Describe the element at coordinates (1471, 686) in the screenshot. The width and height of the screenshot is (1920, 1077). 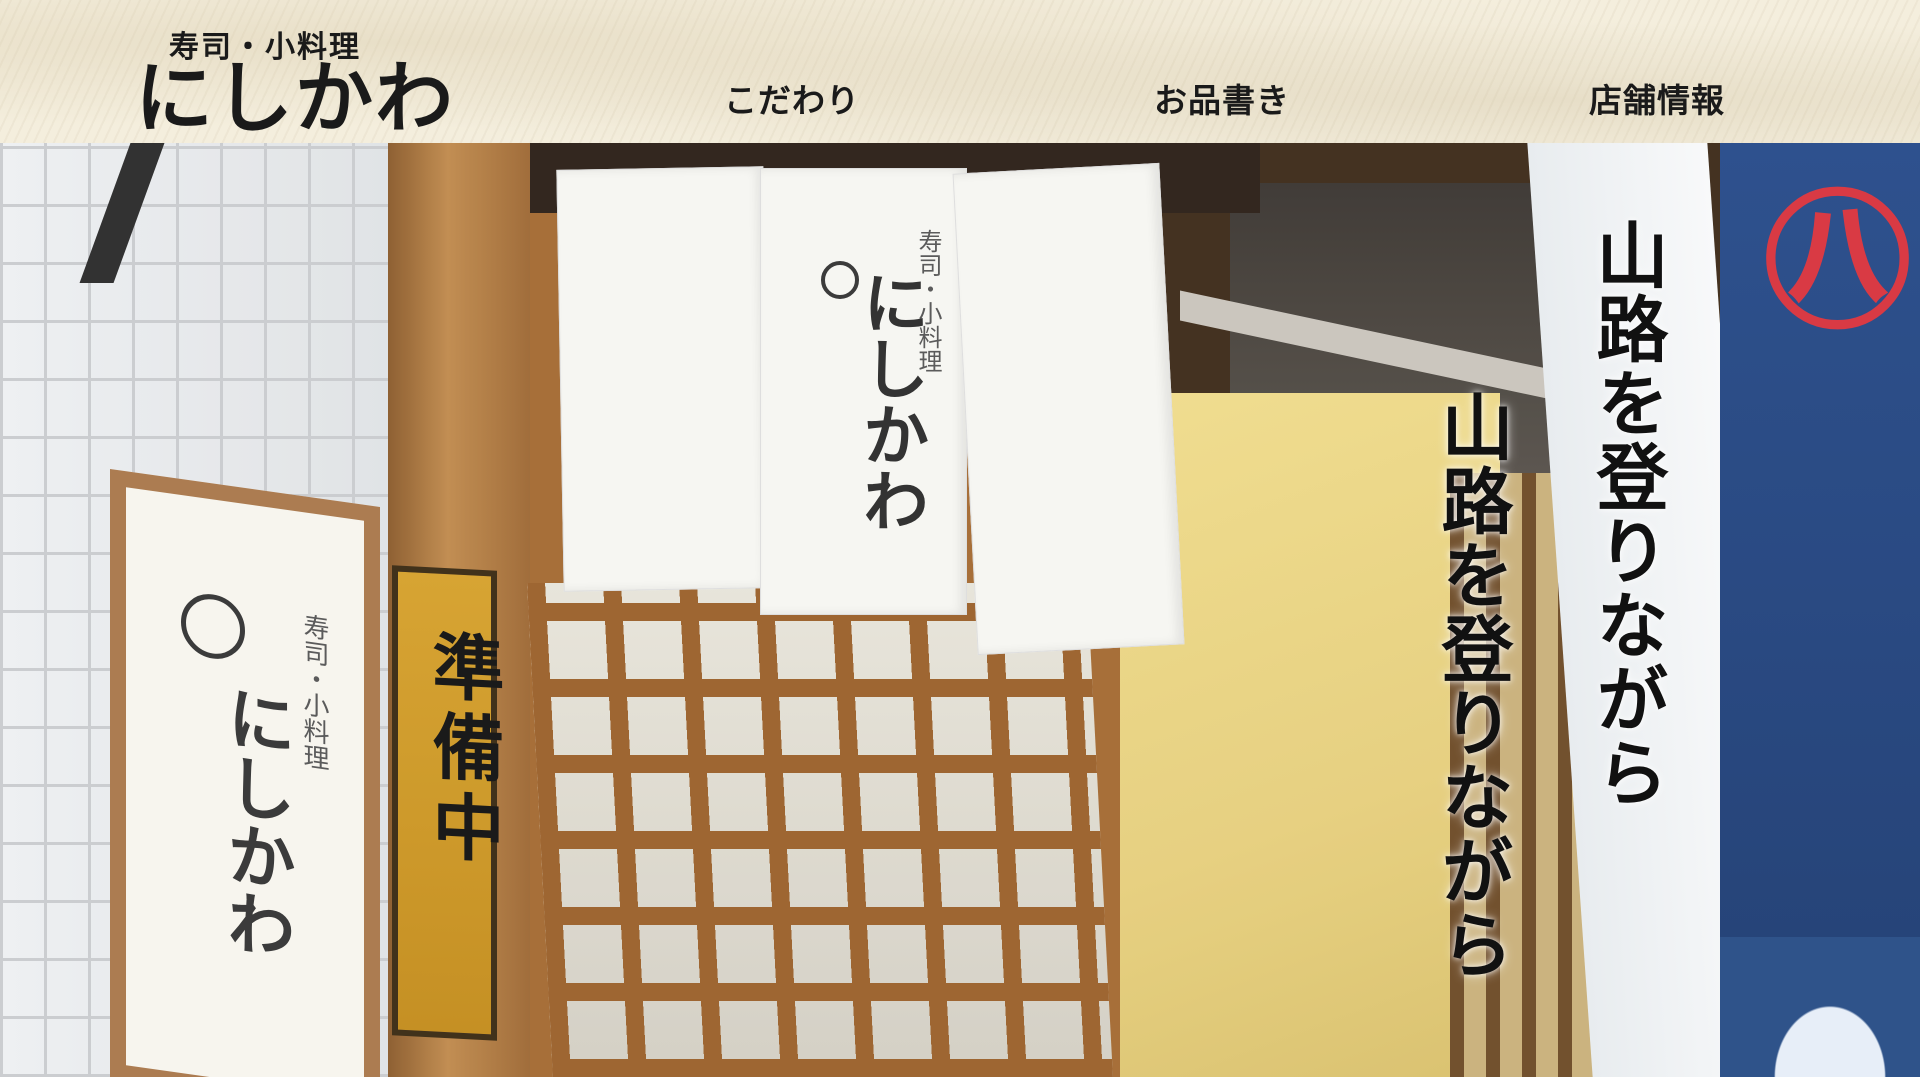
I see `hero-tagline-left: 山路を登りながら` at that location.